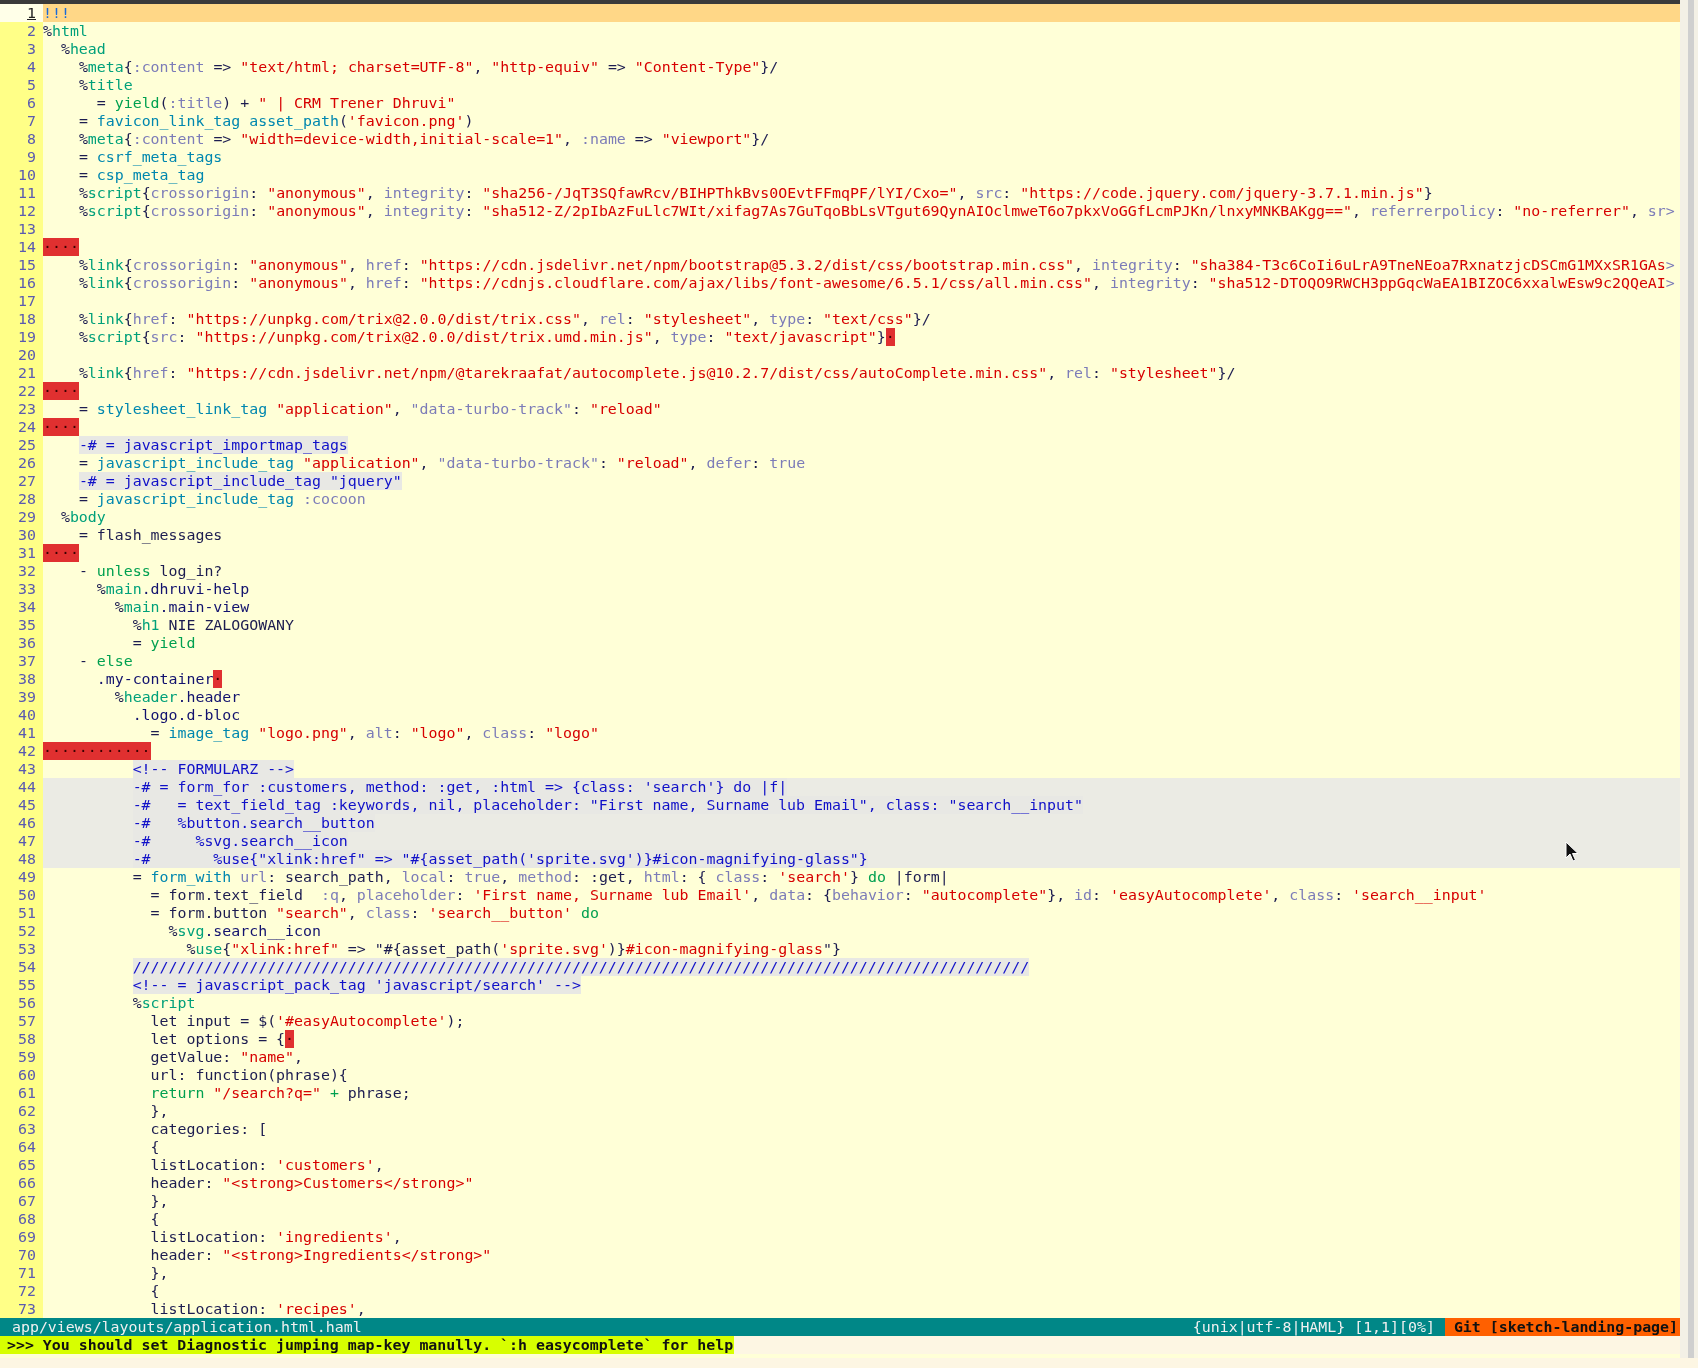 Image resolution: width=1698 pixels, height=1368 pixels. I want to click on line-number: 15, so click(21, 265).